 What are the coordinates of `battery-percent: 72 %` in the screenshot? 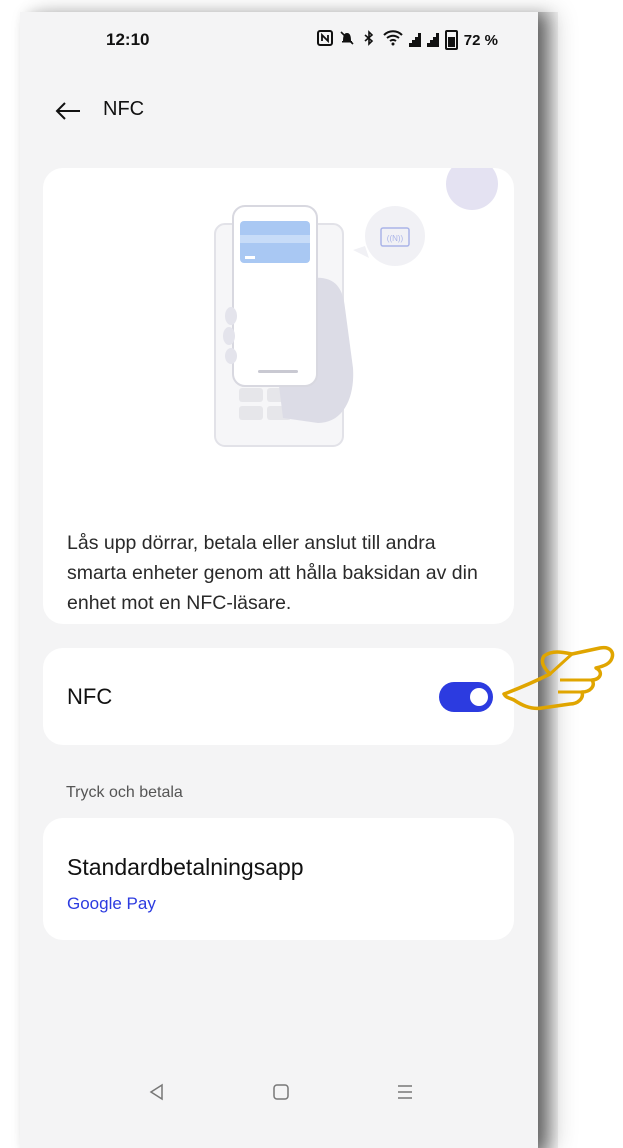 It's located at (480, 40).